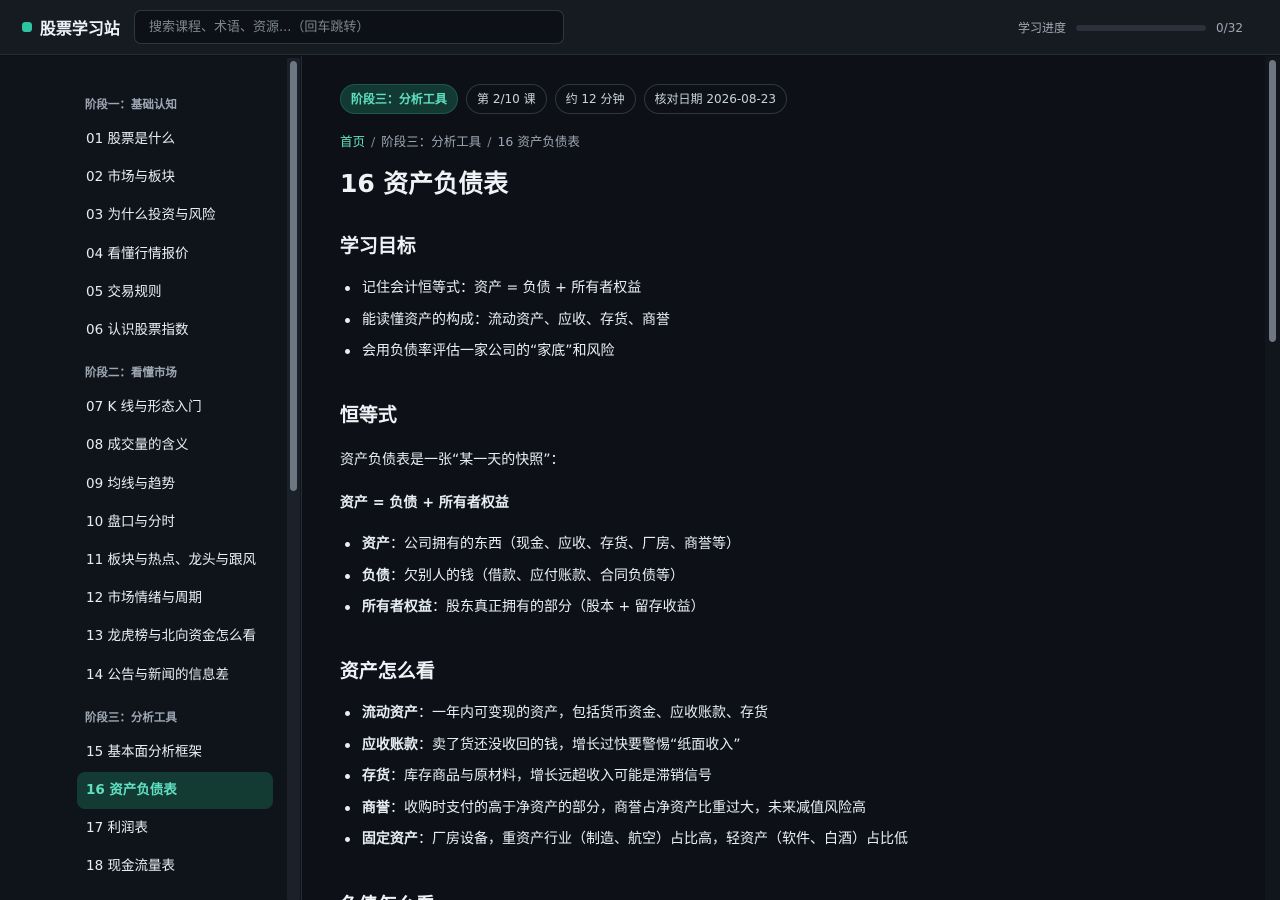 The width and height of the screenshot is (1280, 900). I want to click on list-item: 存货：库存商品与原材料，增长远超收入可能是滞销信号, so click(626, 777).